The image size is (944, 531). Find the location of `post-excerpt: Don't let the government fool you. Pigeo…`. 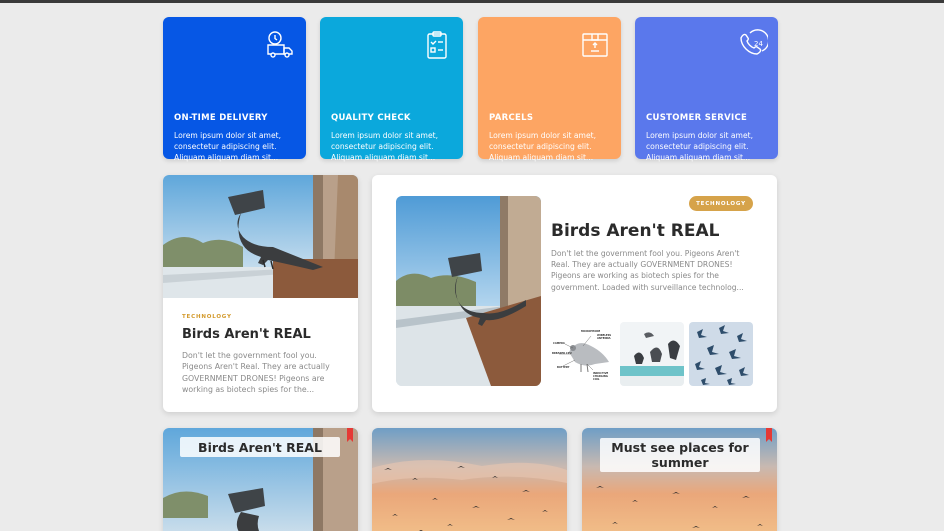

post-excerpt: Don't let the government fool you. Pigeo… is located at coordinates (256, 372).